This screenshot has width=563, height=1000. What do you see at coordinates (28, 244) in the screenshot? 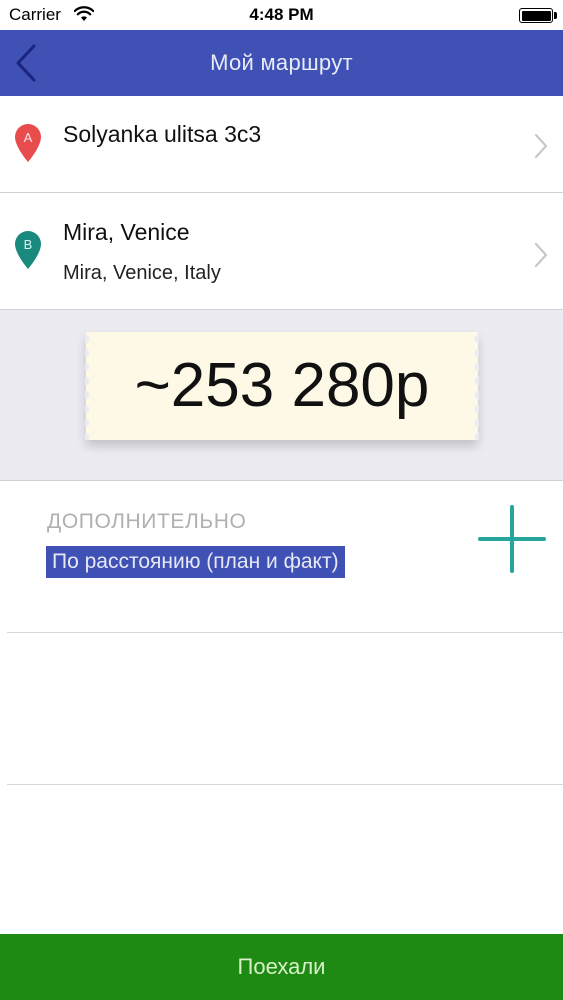
I see `pin-b-letter: B` at bounding box center [28, 244].